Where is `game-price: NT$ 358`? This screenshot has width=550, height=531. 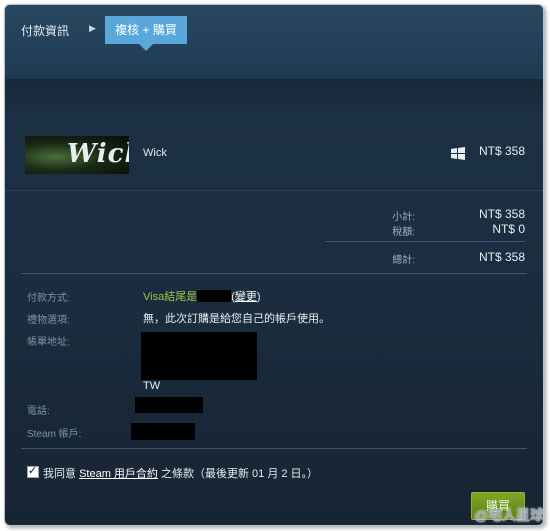 game-price: NT$ 358 is located at coordinates (501, 151).